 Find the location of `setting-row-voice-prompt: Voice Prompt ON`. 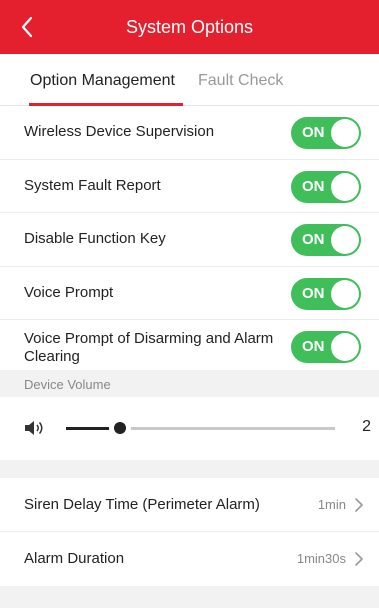

setting-row-voice-prompt: Voice Prompt ON is located at coordinates (189, 294).